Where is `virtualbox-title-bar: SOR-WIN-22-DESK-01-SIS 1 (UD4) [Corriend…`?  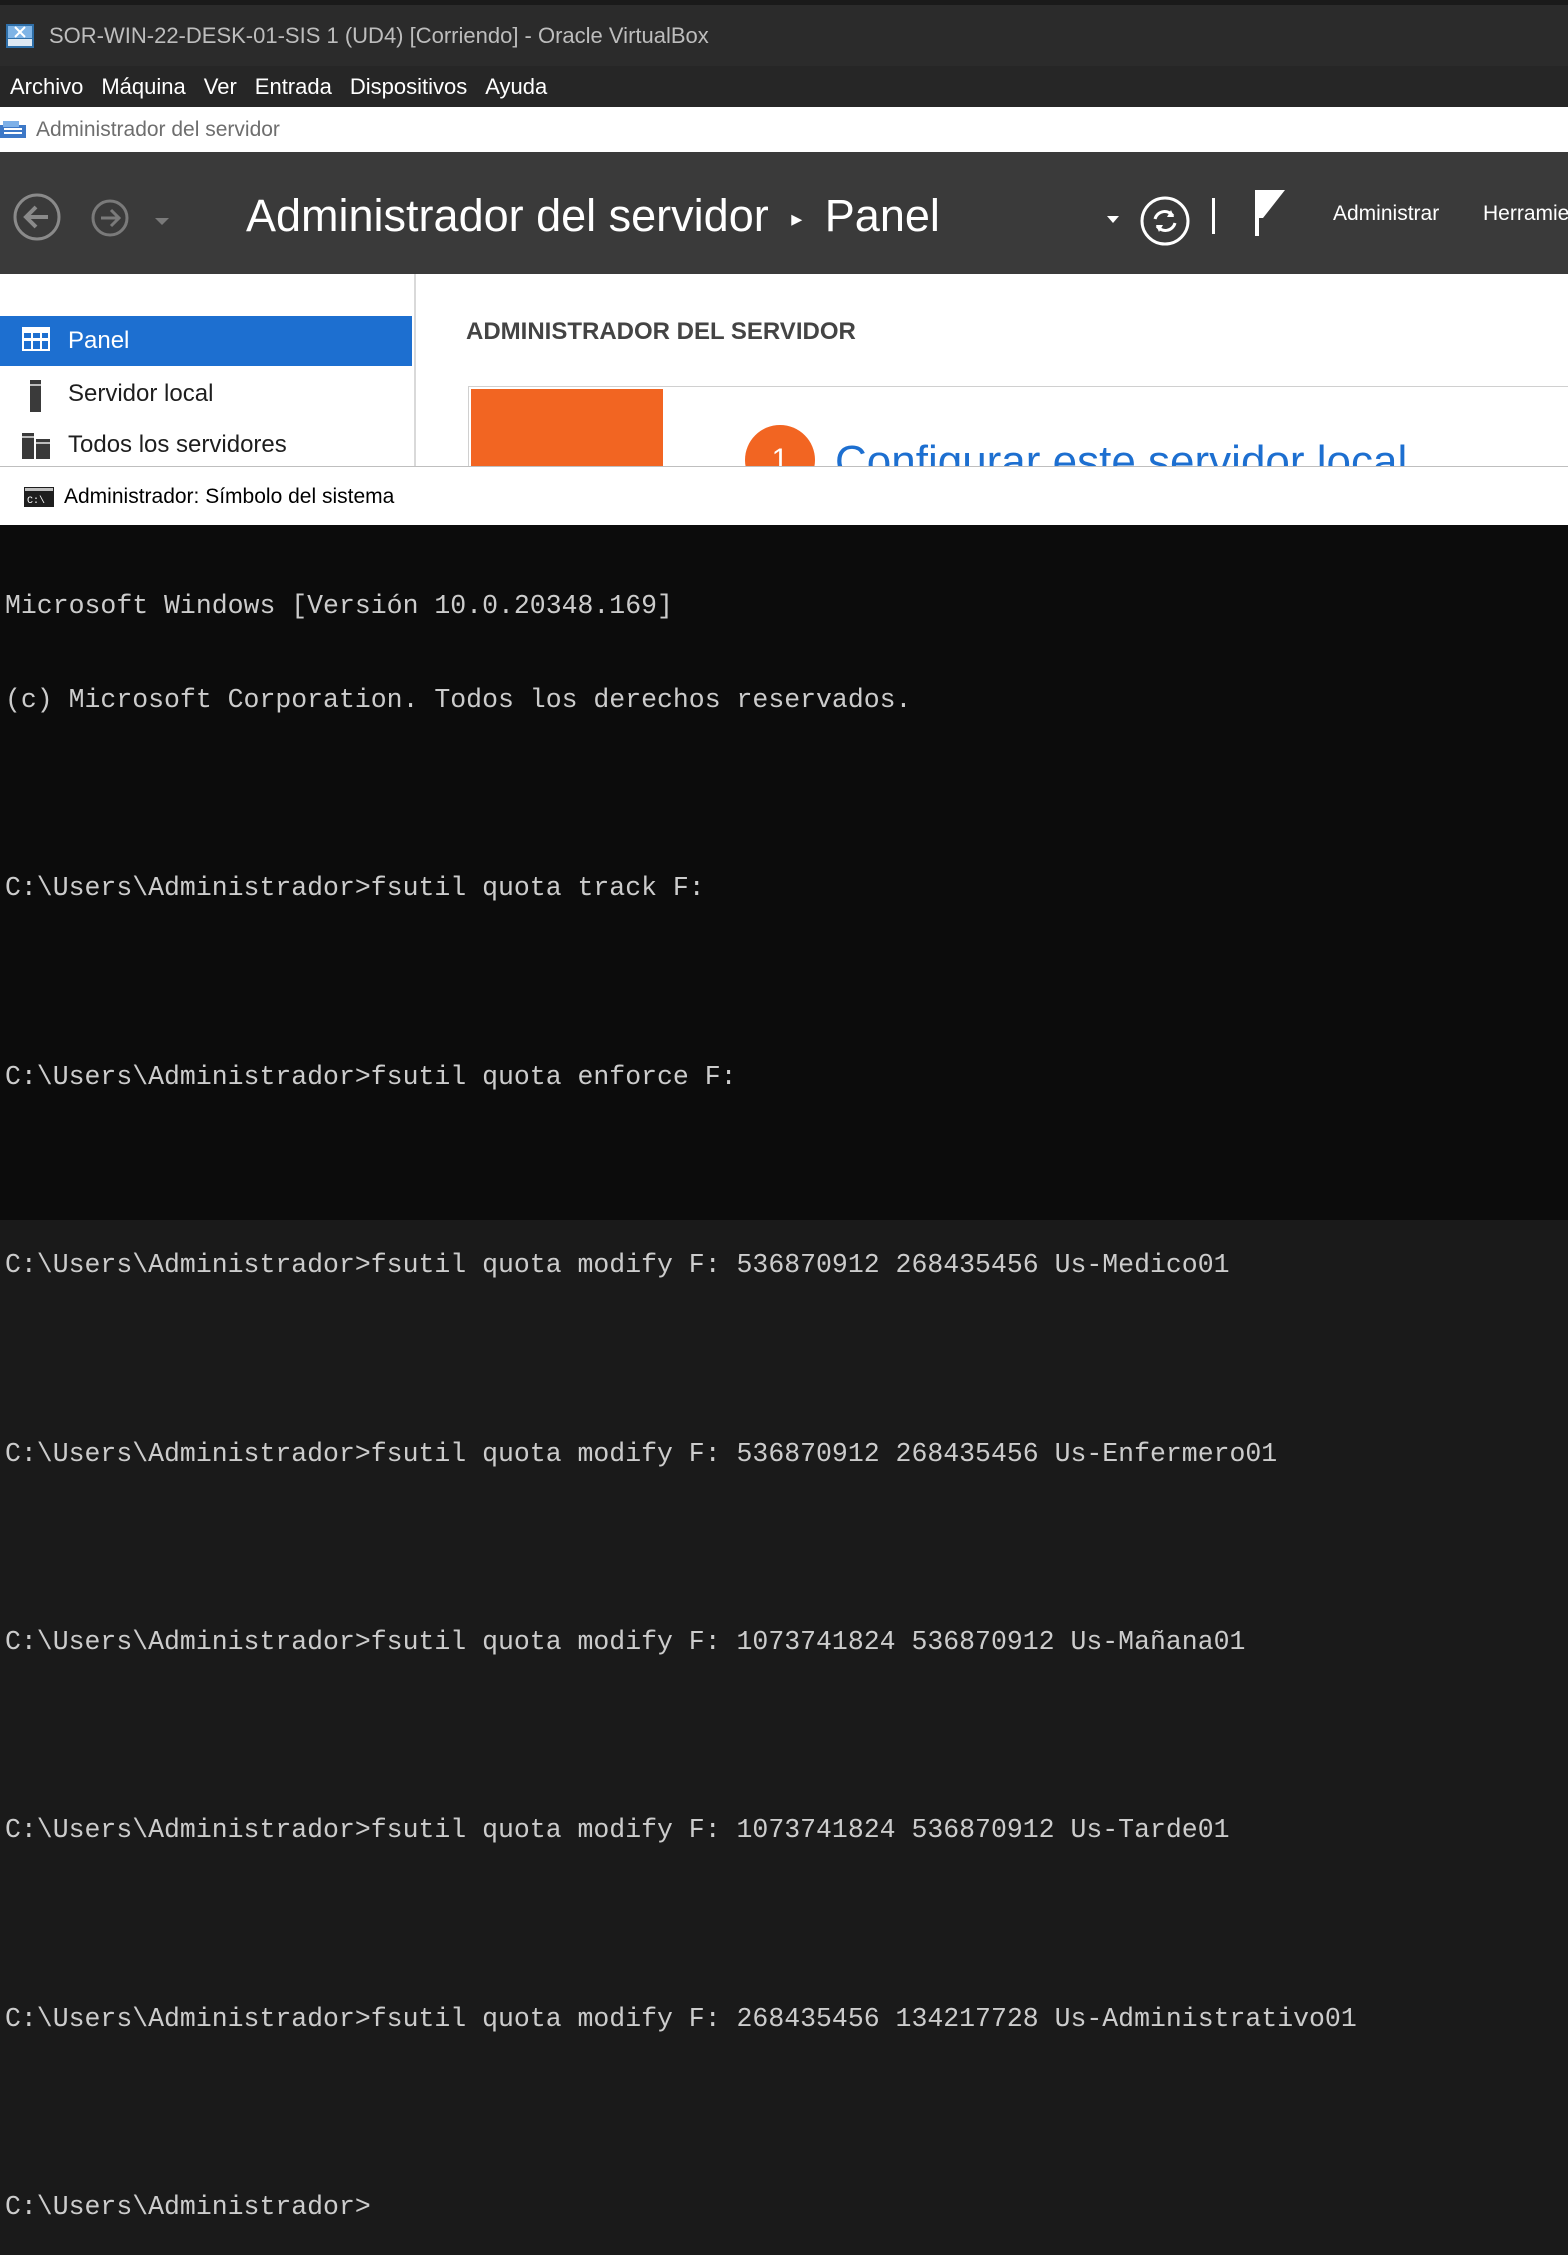 virtualbox-title-bar: SOR-WIN-22-DESK-01-SIS 1 (UD4) [Corriend… is located at coordinates (784, 35).